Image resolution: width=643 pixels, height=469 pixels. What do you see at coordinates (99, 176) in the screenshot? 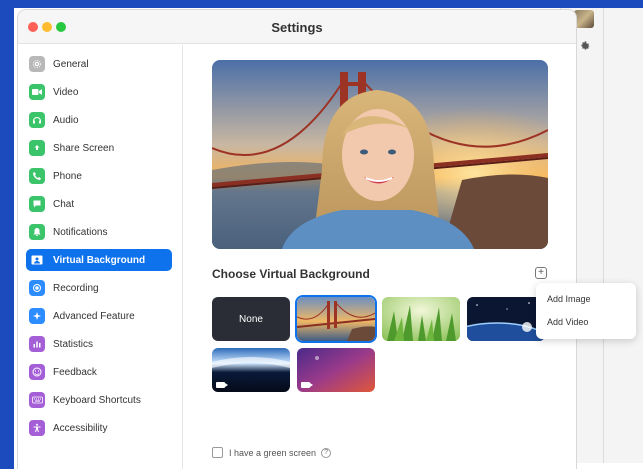
I see `sidebar-item-phone: Phone` at bounding box center [99, 176].